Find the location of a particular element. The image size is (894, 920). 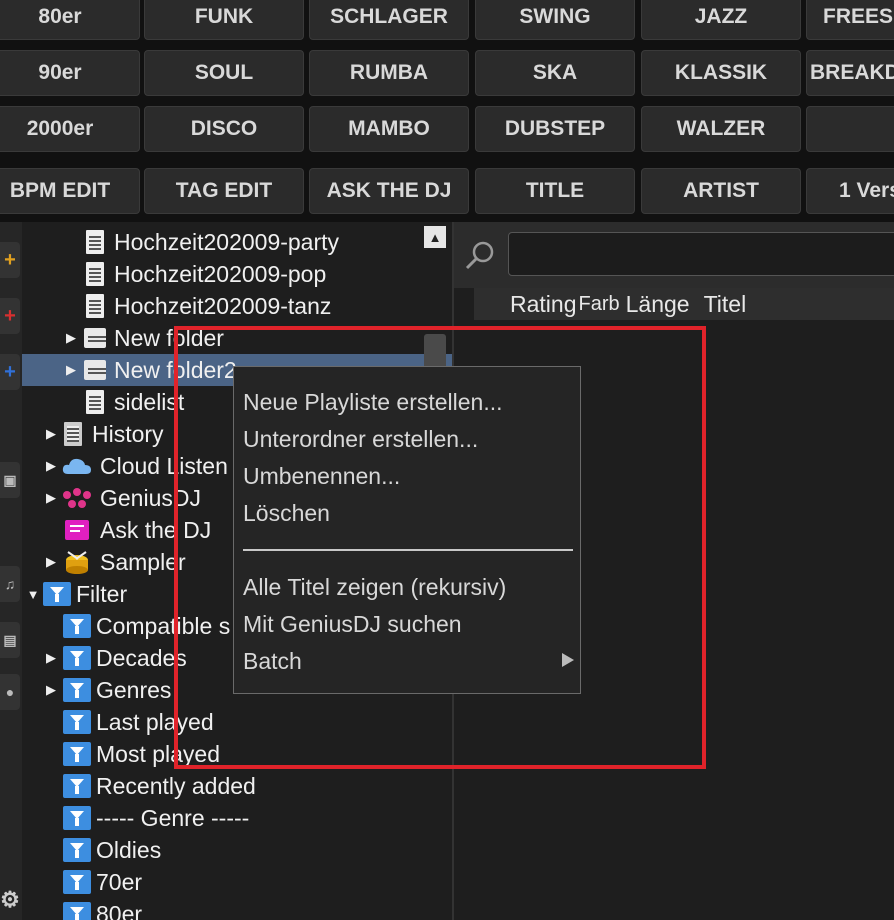

tree-item-label: ----- Genre ----- is located at coordinates (173, 817).